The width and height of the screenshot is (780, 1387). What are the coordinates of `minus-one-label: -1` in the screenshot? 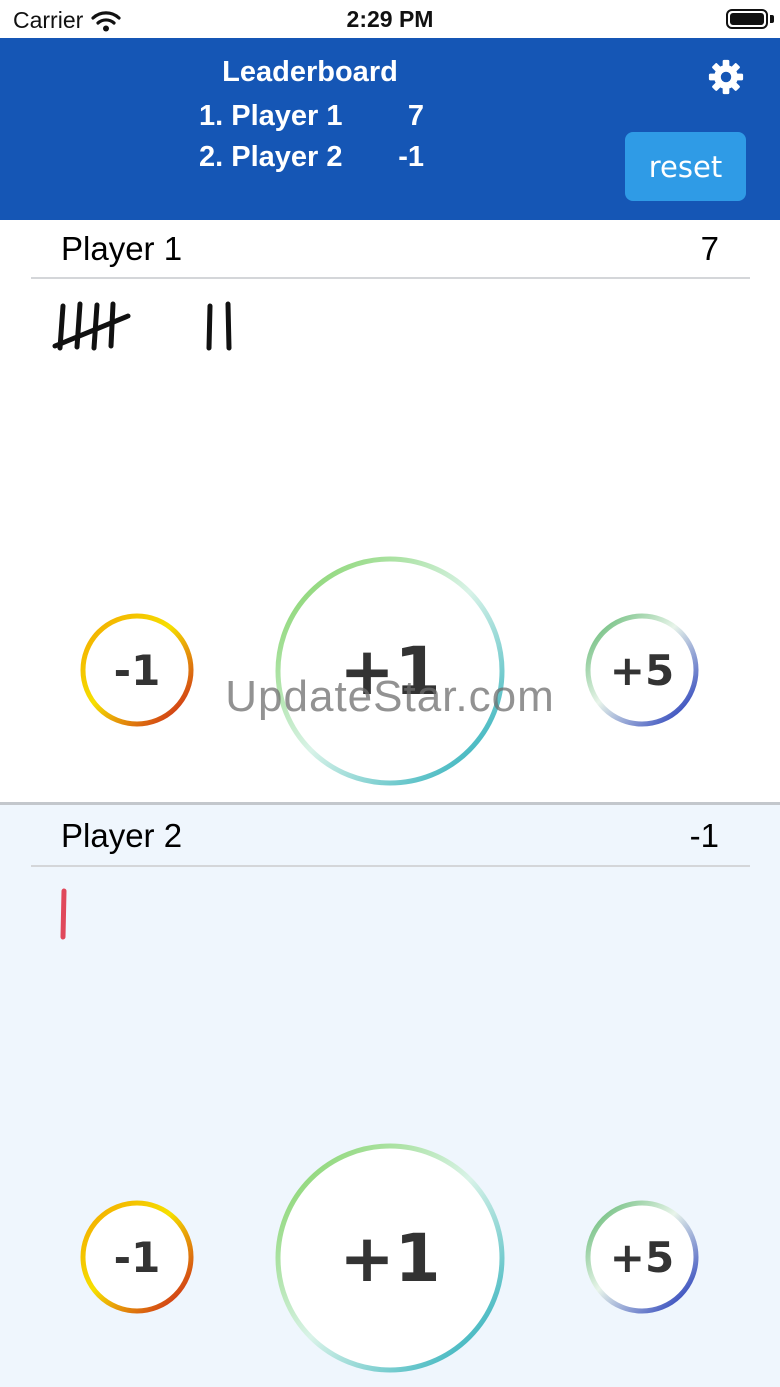 It's located at (137, 1257).